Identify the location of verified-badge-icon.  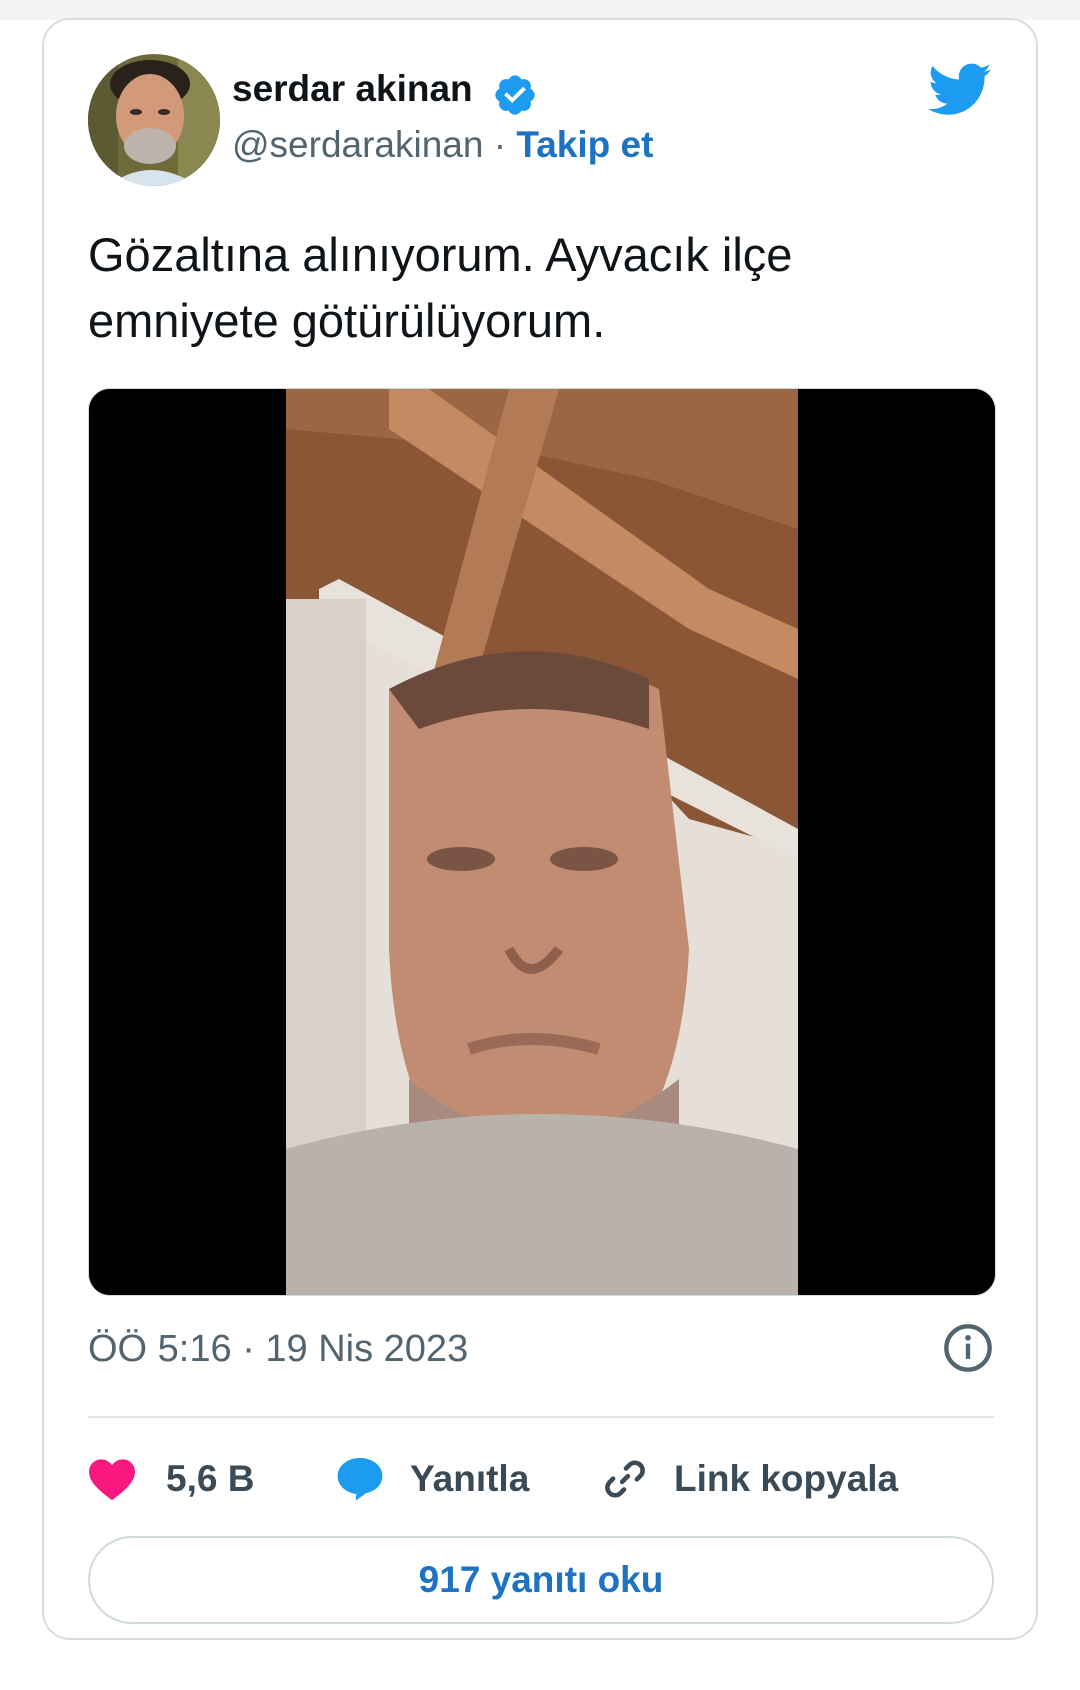
(515, 95).